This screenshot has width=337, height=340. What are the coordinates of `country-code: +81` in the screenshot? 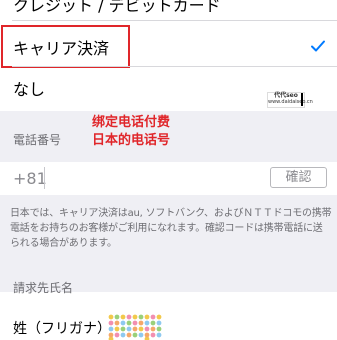 It's located at (30, 178).